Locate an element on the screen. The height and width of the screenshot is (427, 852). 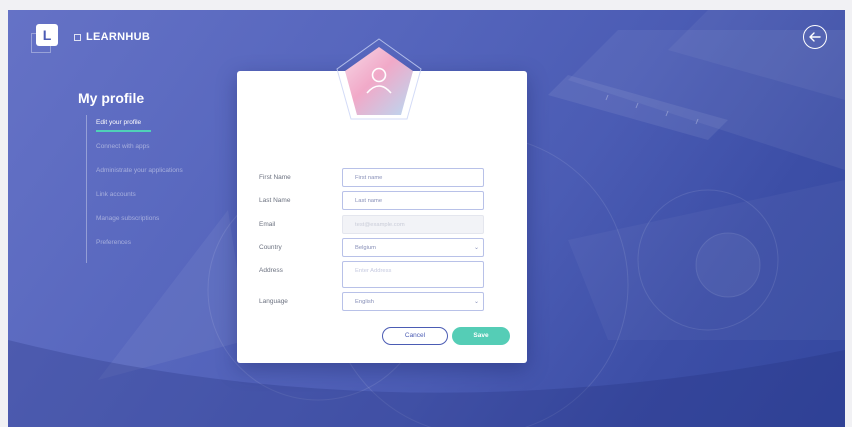
save-button: Save is located at coordinates (481, 336).